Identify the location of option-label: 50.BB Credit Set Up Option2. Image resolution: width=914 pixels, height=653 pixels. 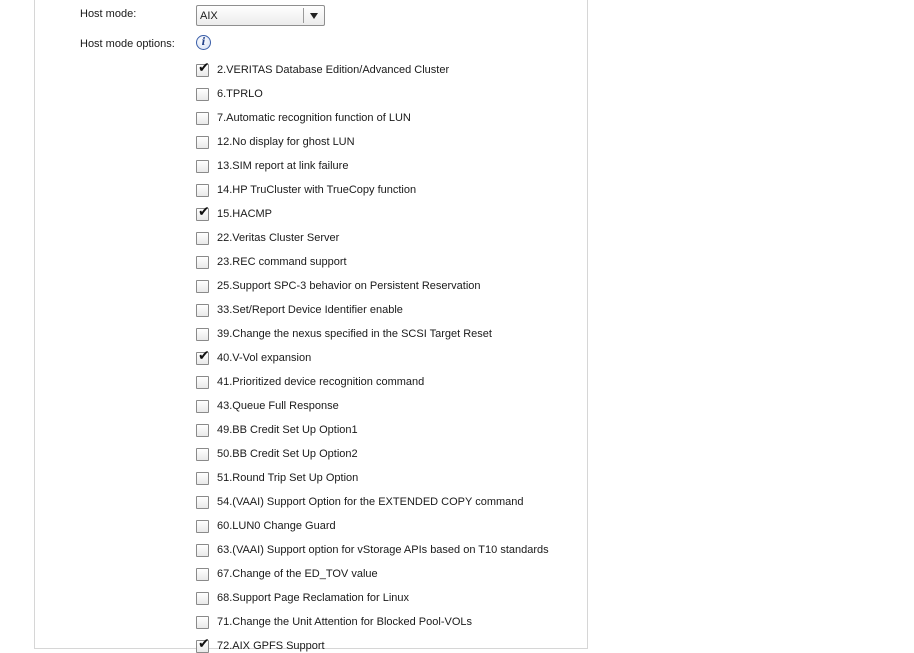
(287, 454).